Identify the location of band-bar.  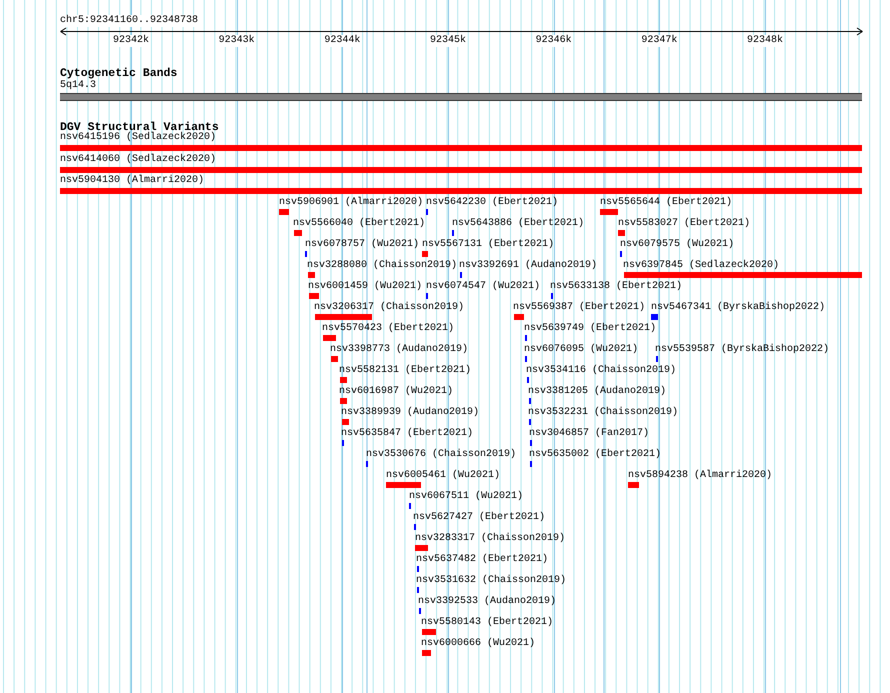
(461, 97).